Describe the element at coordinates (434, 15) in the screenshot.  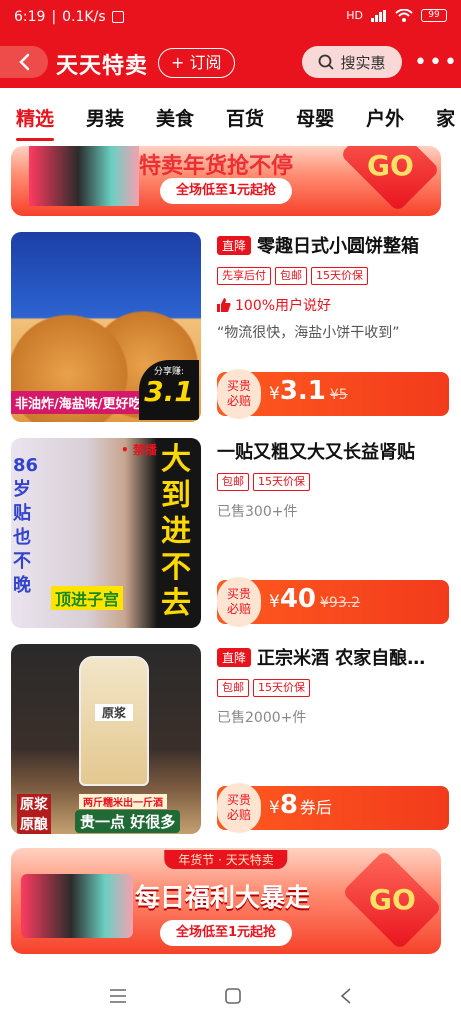
I see `battery-icon: 99` at that location.